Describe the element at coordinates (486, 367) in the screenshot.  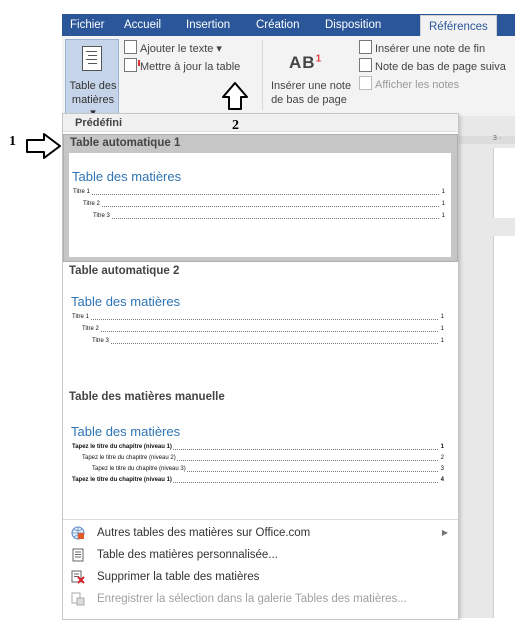
I see `document-area: 3 ·` at that location.